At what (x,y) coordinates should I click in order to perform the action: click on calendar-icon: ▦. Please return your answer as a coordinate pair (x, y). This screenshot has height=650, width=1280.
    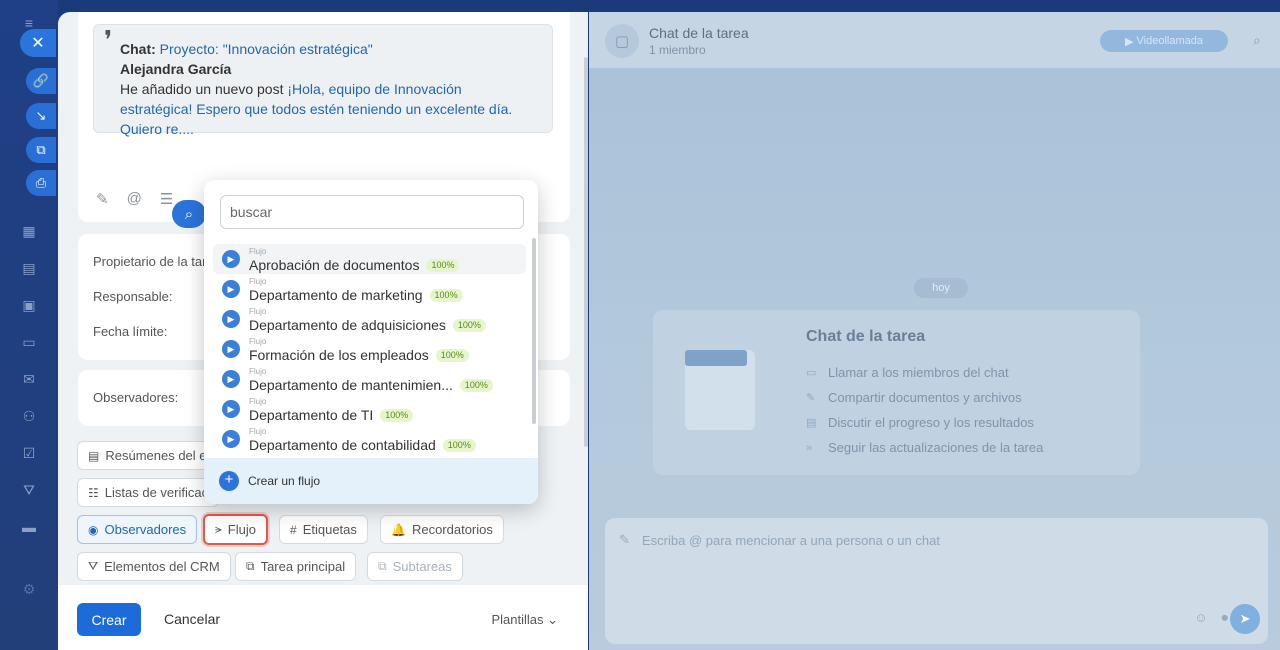
    Looking at the image, I should click on (29, 231).